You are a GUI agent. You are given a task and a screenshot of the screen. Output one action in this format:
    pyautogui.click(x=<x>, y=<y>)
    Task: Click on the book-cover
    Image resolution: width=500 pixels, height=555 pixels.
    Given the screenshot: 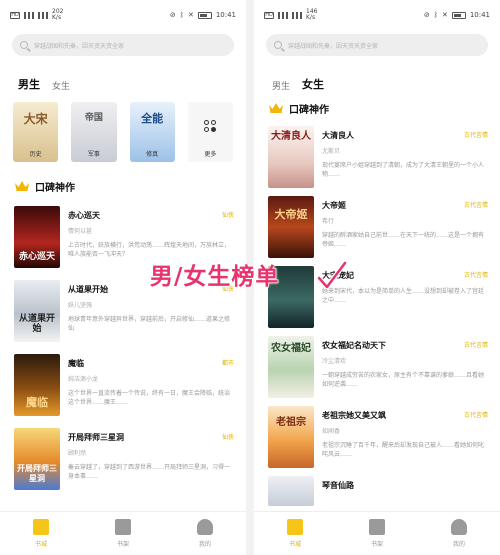 What is the action you would take?
    pyautogui.click(x=291, y=491)
    